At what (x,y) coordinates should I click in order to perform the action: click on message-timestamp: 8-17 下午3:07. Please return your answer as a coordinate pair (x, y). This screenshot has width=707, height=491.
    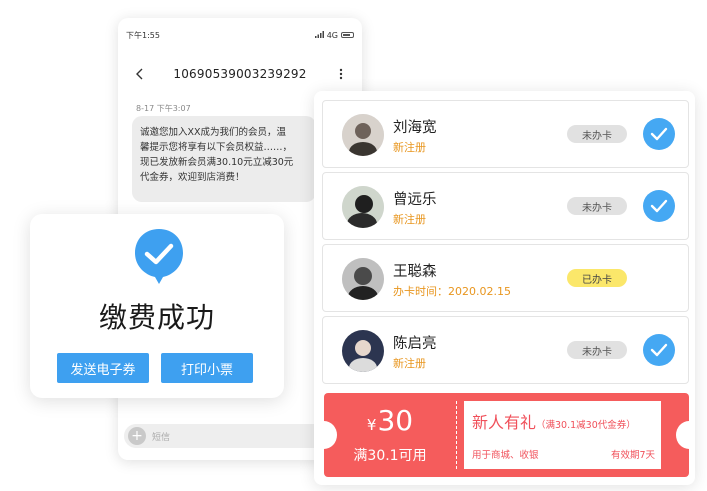
    Looking at the image, I should click on (163, 108).